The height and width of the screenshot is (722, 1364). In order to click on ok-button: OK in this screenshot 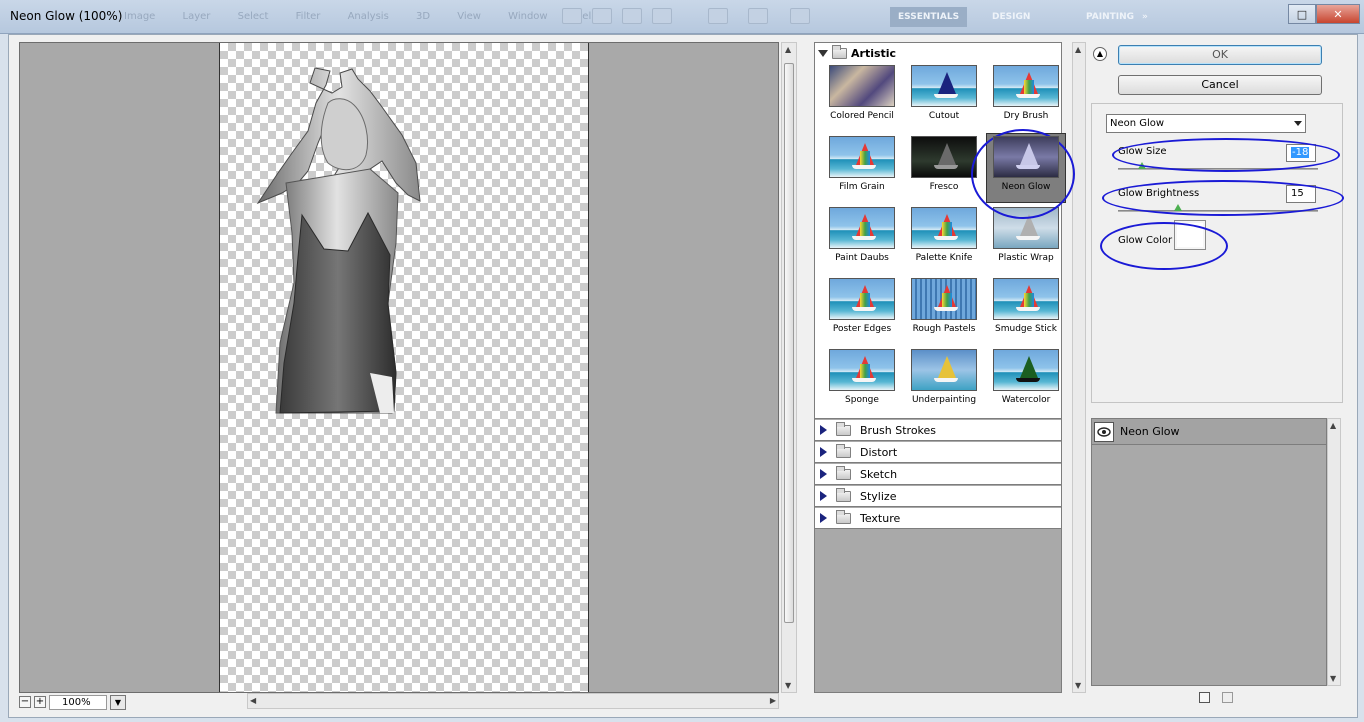, I will do `click(1220, 55)`.